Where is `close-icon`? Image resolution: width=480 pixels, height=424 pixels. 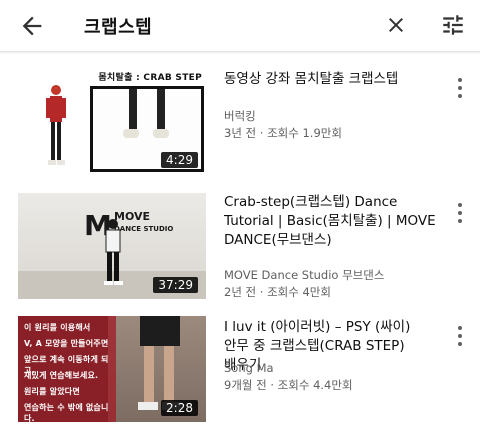 close-icon is located at coordinates (396, 25).